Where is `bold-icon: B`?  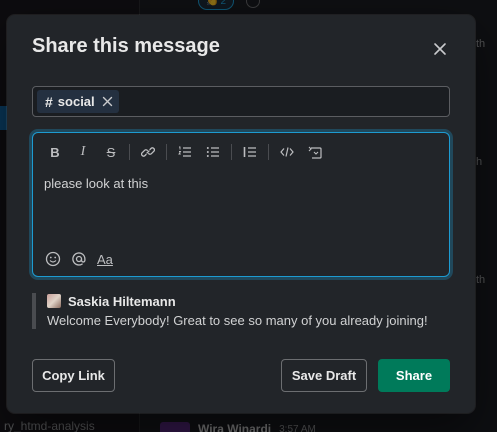
bold-icon: B is located at coordinates (55, 152).